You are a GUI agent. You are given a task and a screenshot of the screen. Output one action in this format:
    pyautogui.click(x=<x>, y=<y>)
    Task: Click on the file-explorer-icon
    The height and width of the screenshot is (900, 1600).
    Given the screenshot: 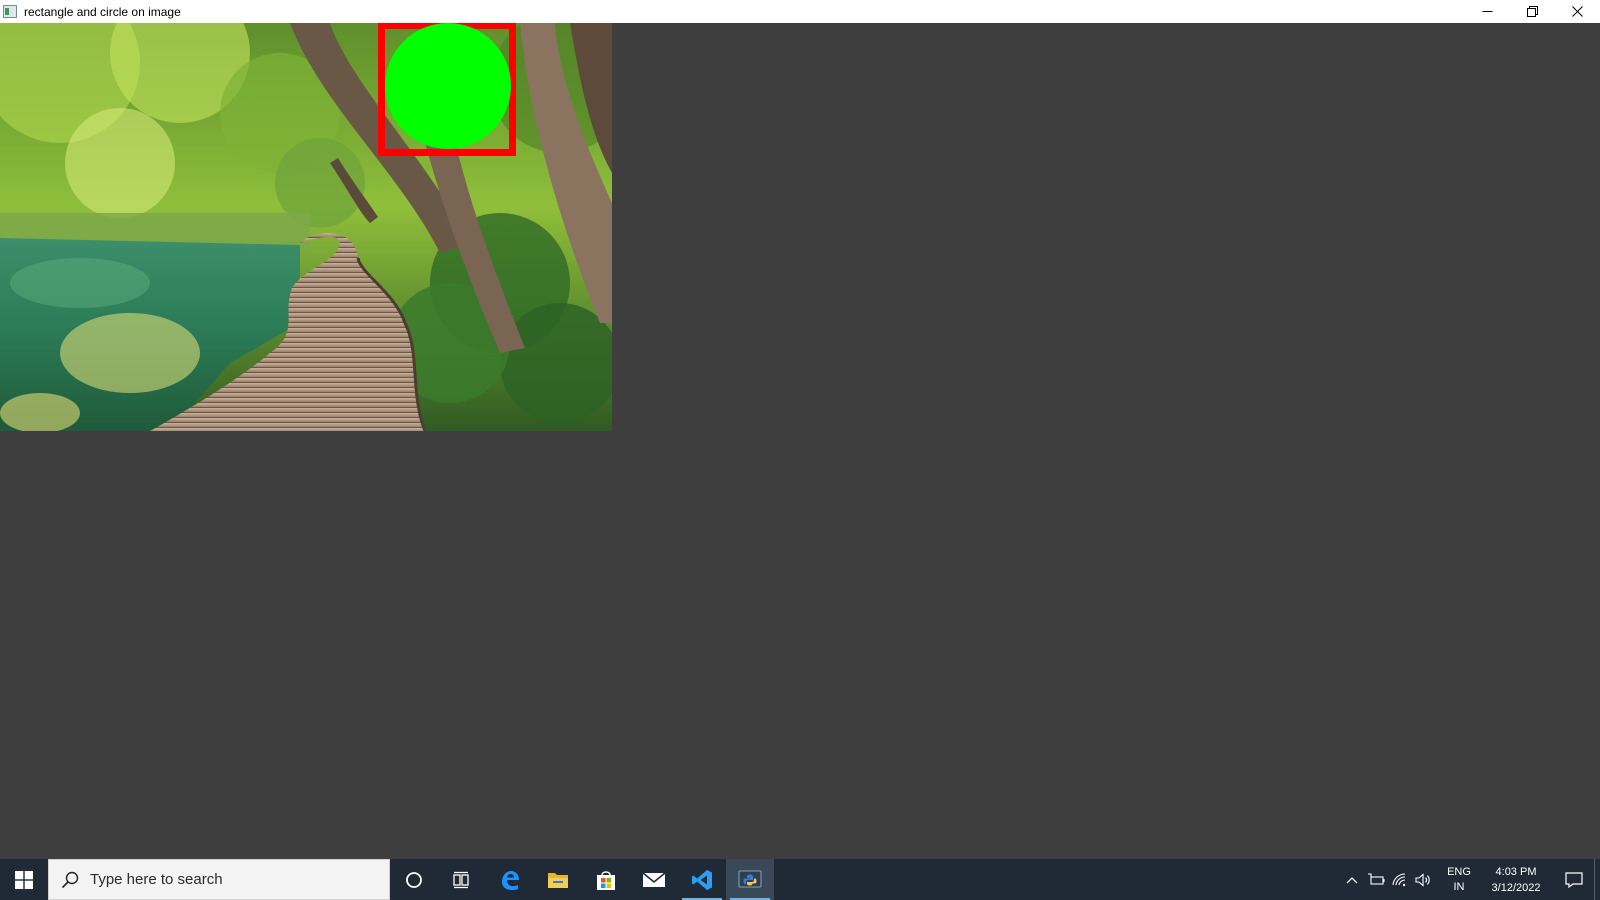 What is the action you would take?
    pyautogui.click(x=558, y=880)
    